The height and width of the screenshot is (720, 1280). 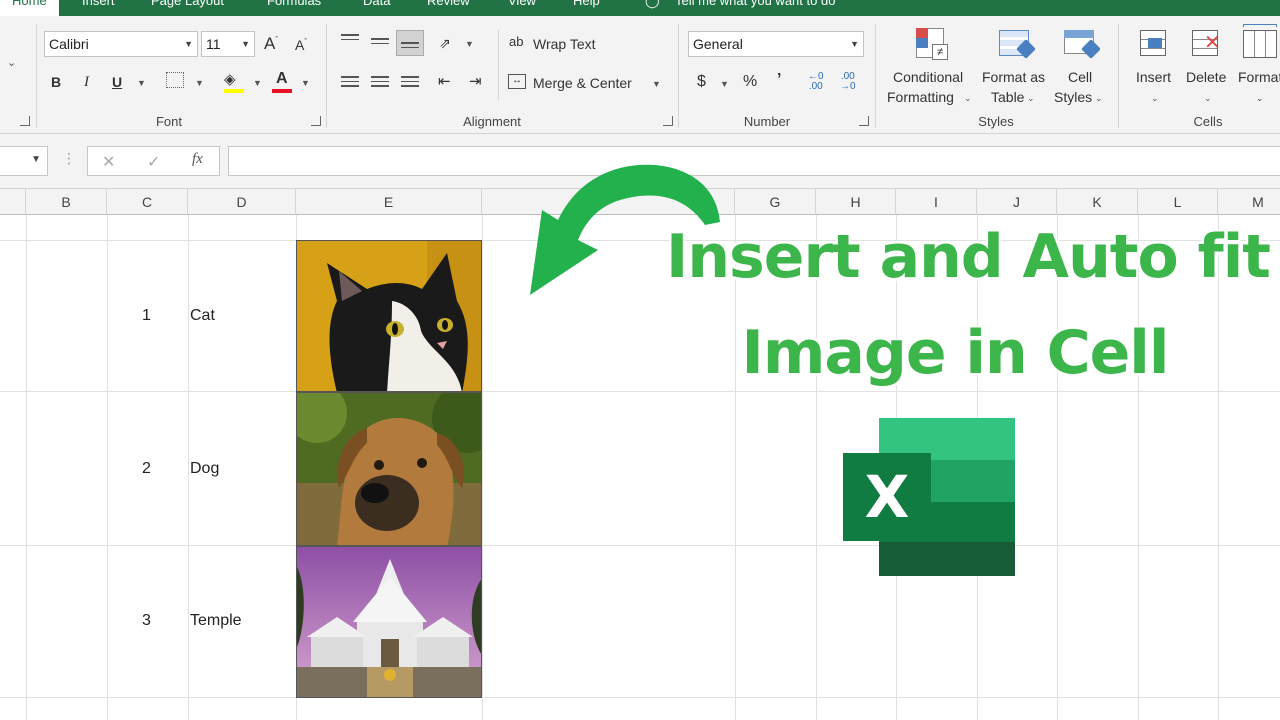 I want to click on font-color-dropdown-icon: ▼, so click(x=305, y=83).